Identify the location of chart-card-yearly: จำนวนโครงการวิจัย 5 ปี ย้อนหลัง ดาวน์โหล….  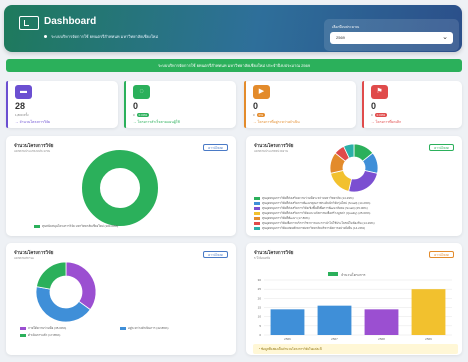
(354, 299).